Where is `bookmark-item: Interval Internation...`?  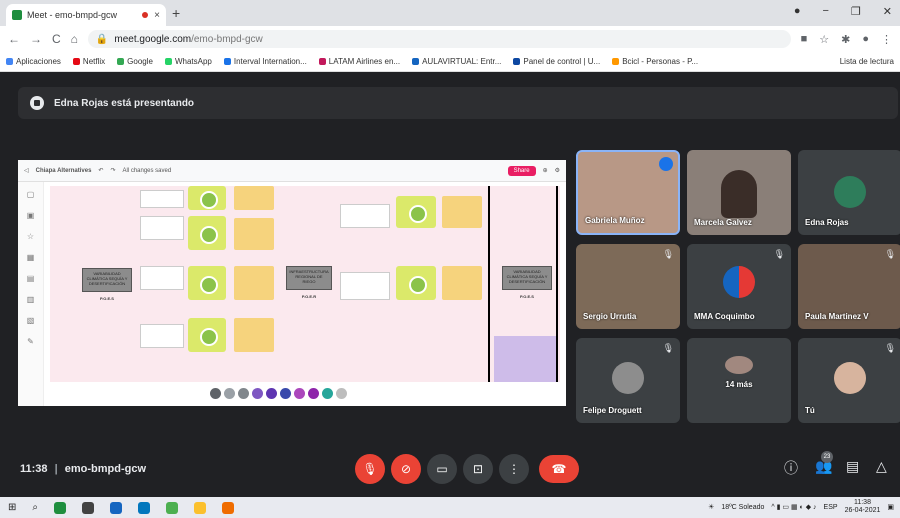 bookmark-item: Interval Internation... is located at coordinates (265, 61).